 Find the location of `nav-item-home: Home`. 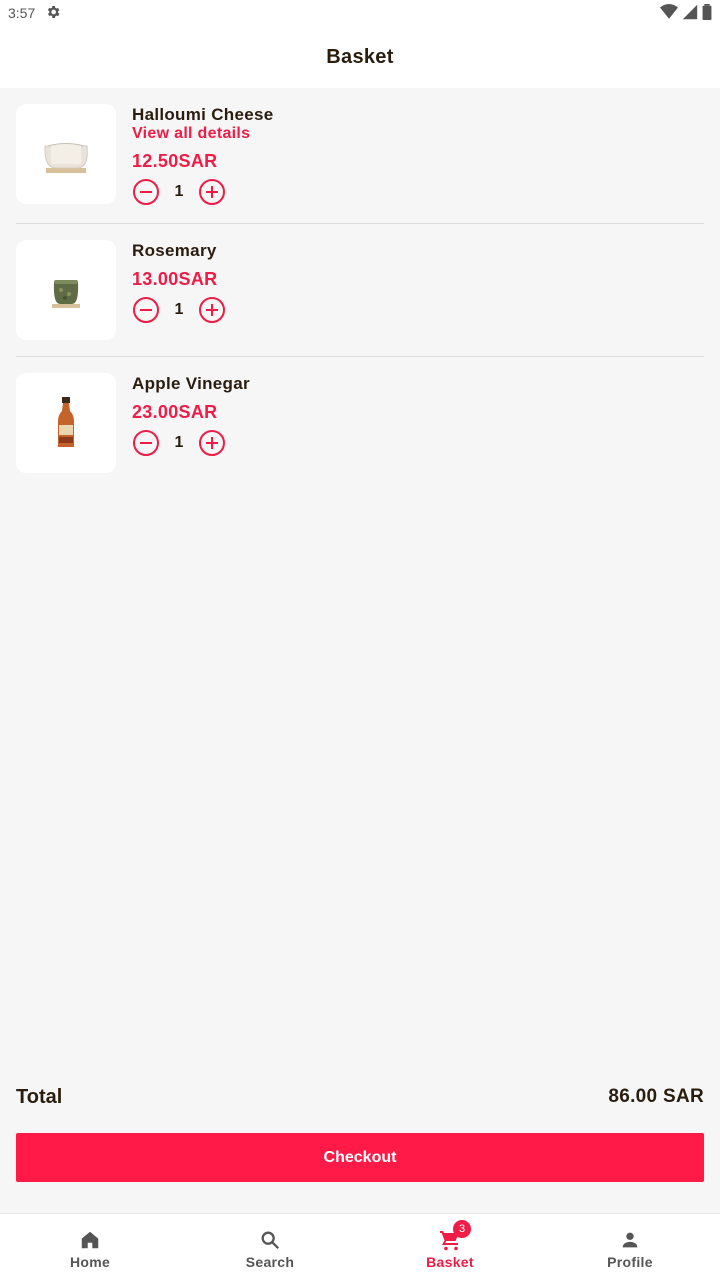

nav-item-home: Home is located at coordinates (90, 1247).